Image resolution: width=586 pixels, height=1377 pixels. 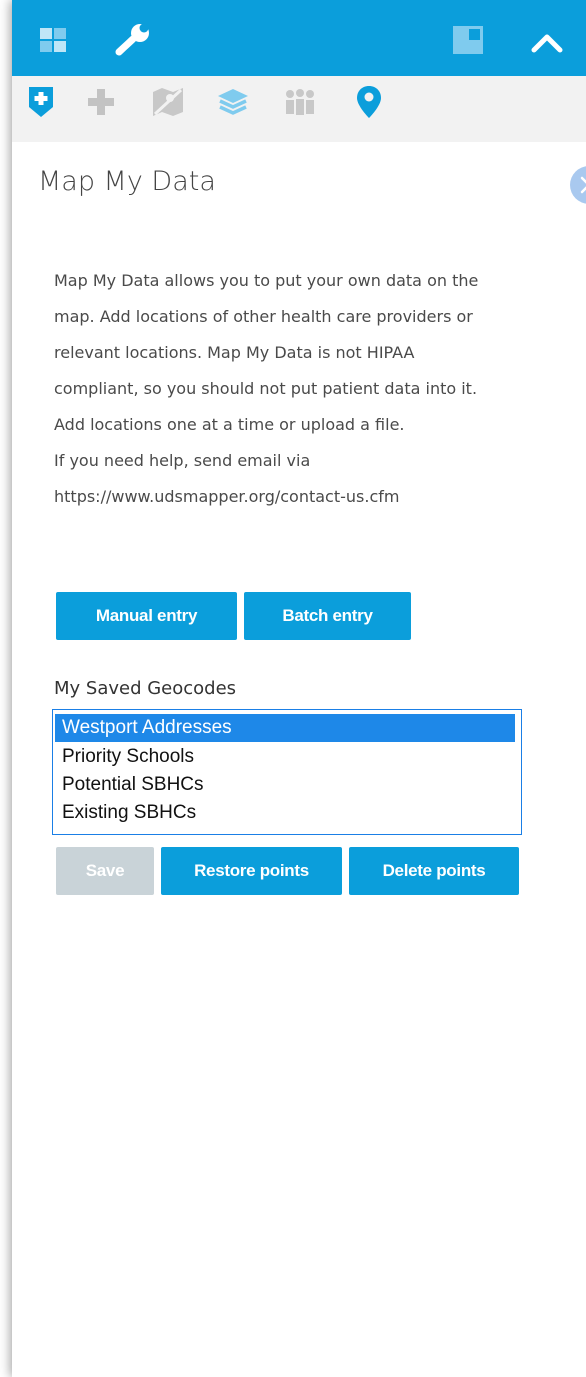 I want to click on layers-icon, so click(x=233, y=104).